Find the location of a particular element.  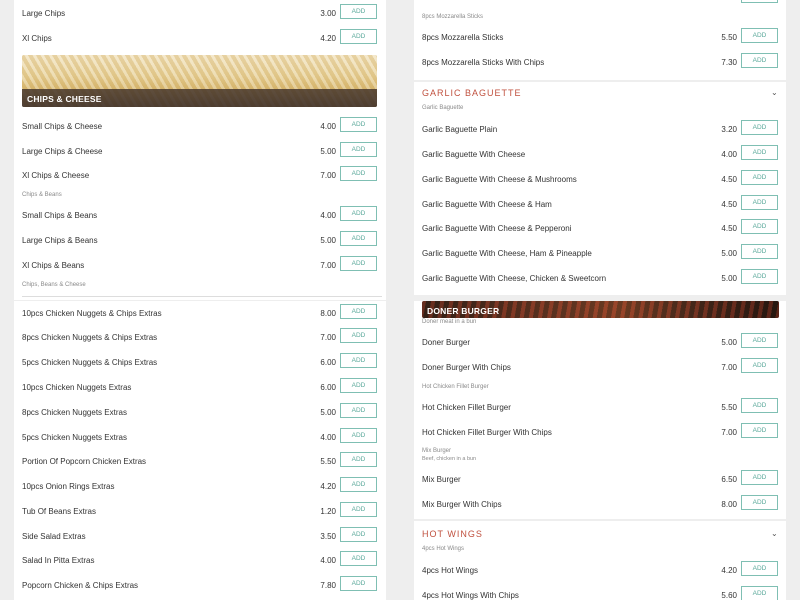

item-name: 5pcs Chicken Nuggets Extras is located at coordinates (74, 437).